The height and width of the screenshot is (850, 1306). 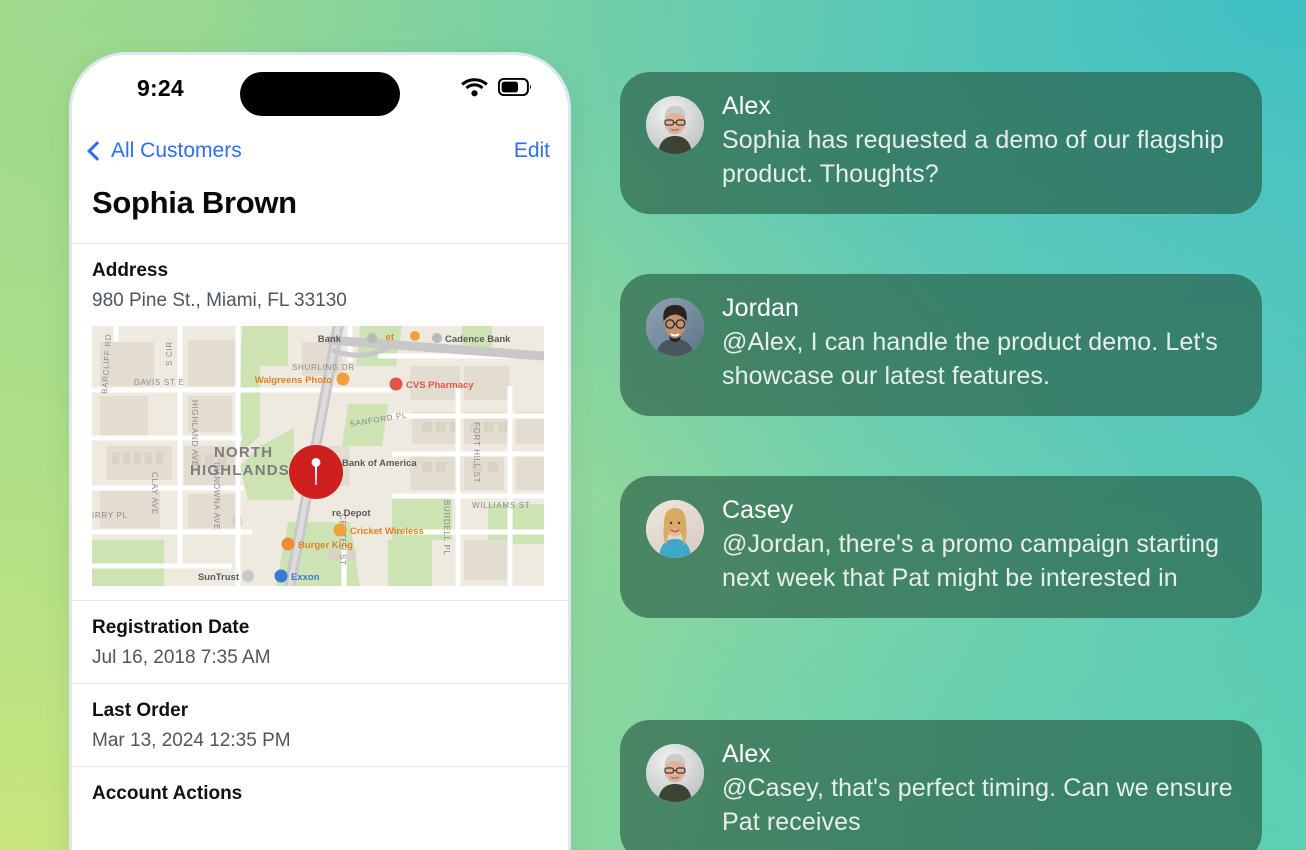 What do you see at coordinates (293, 380) in the screenshot?
I see `svg-text: Walgreens Photo` at bounding box center [293, 380].